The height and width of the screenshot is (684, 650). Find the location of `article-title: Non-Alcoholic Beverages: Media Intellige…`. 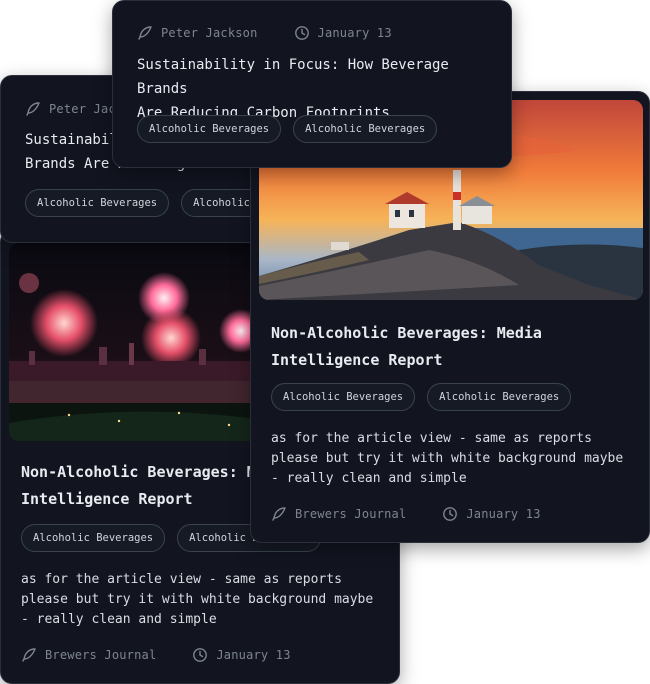

article-title: Non-Alcoholic Beverages: Media Intellige… is located at coordinates (456, 347).